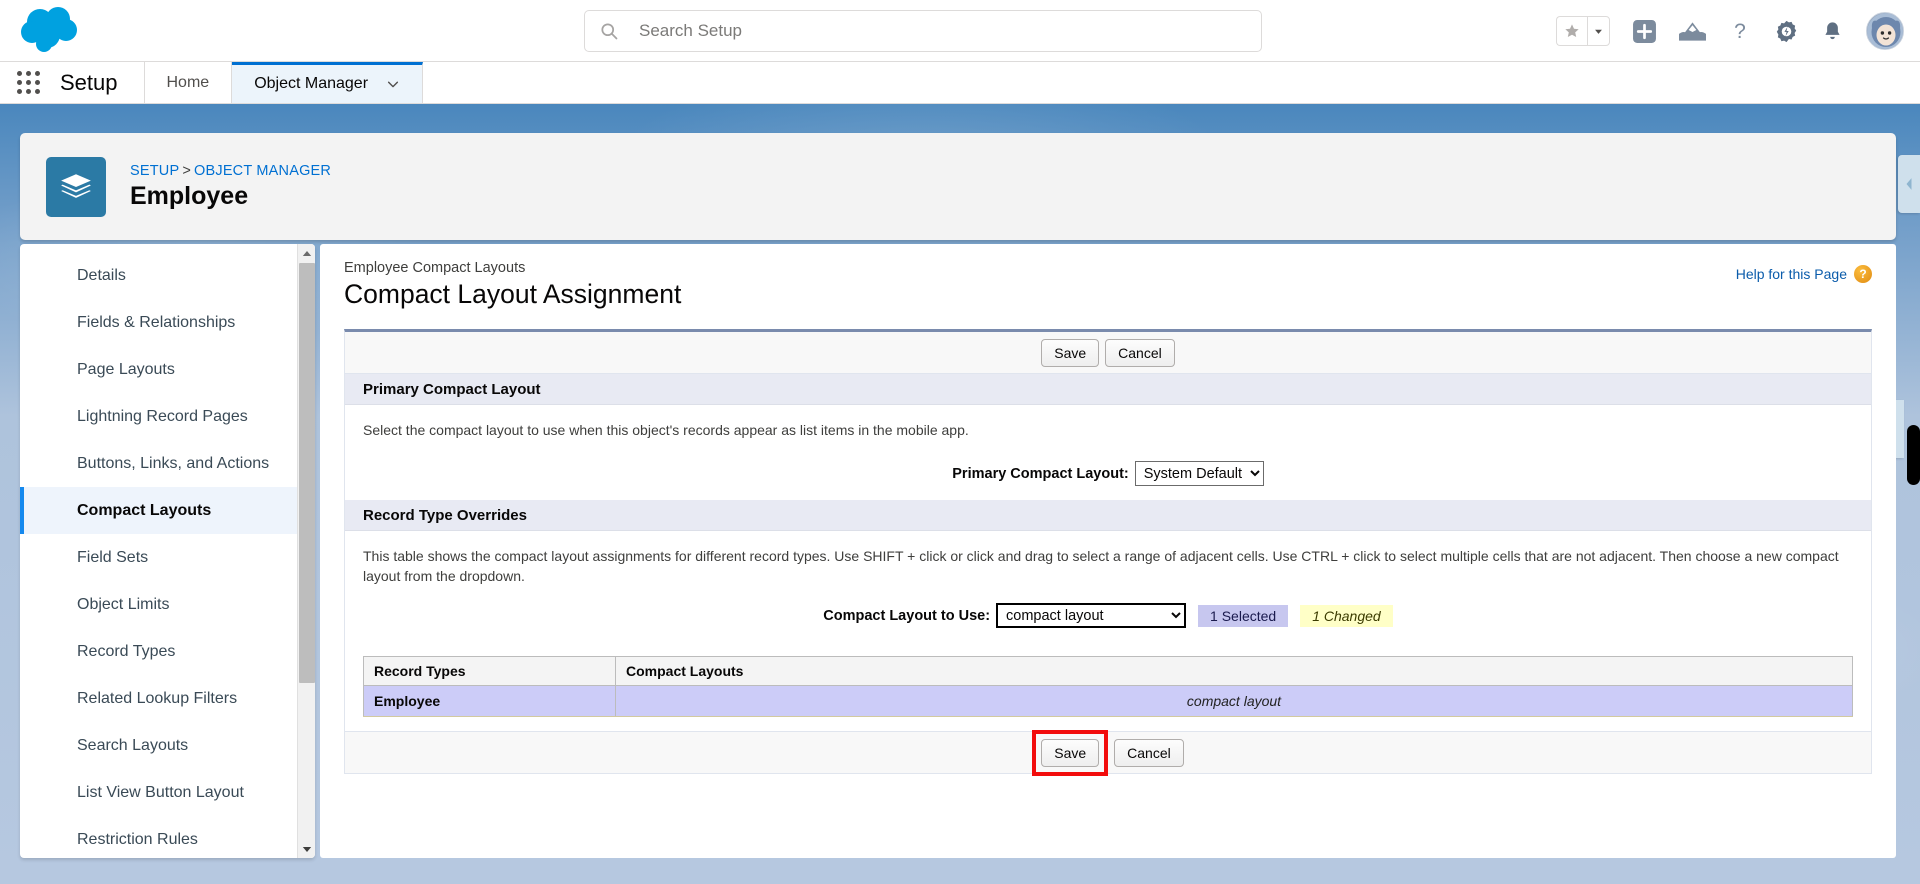 The width and height of the screenshot is (1920, 884). I want to click on favorites-dropdown-icon, so click(1598, 31).